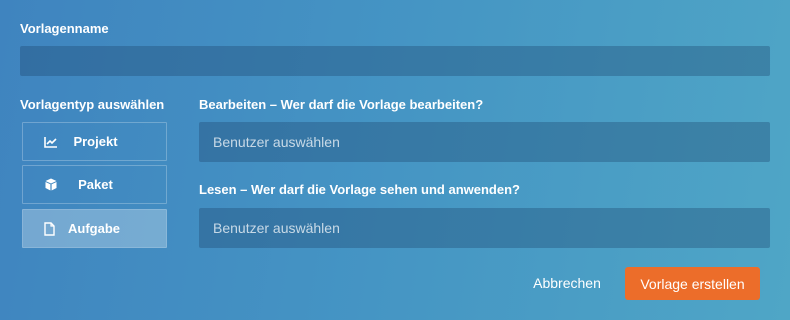 The width and height of the screenshot is (790, 320). What do you see at coordinates (484, 142) in the screenshot?
I see `edit-users-input` at bounding box center [484, 142].